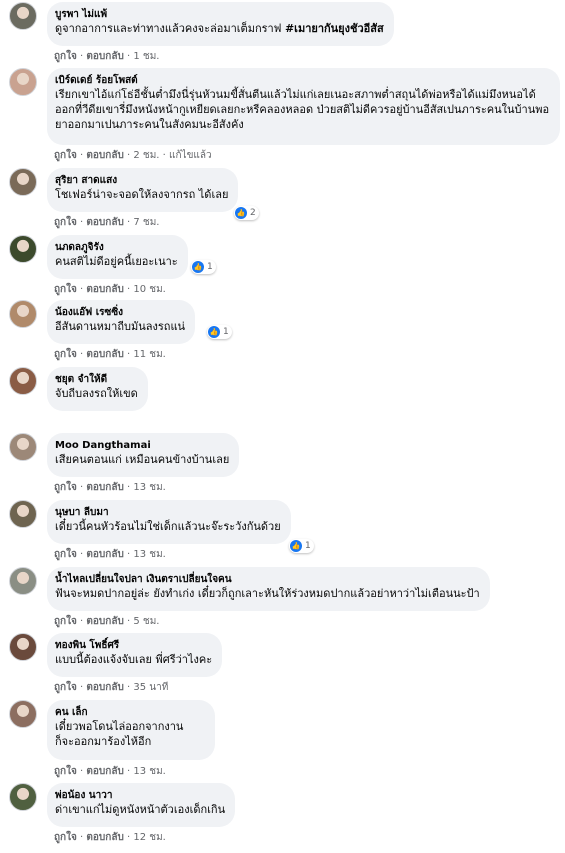 This screenshot has height=853, width=565. I want to click on comment-author: ชยุต จำให้ดี, so click(96, 379).